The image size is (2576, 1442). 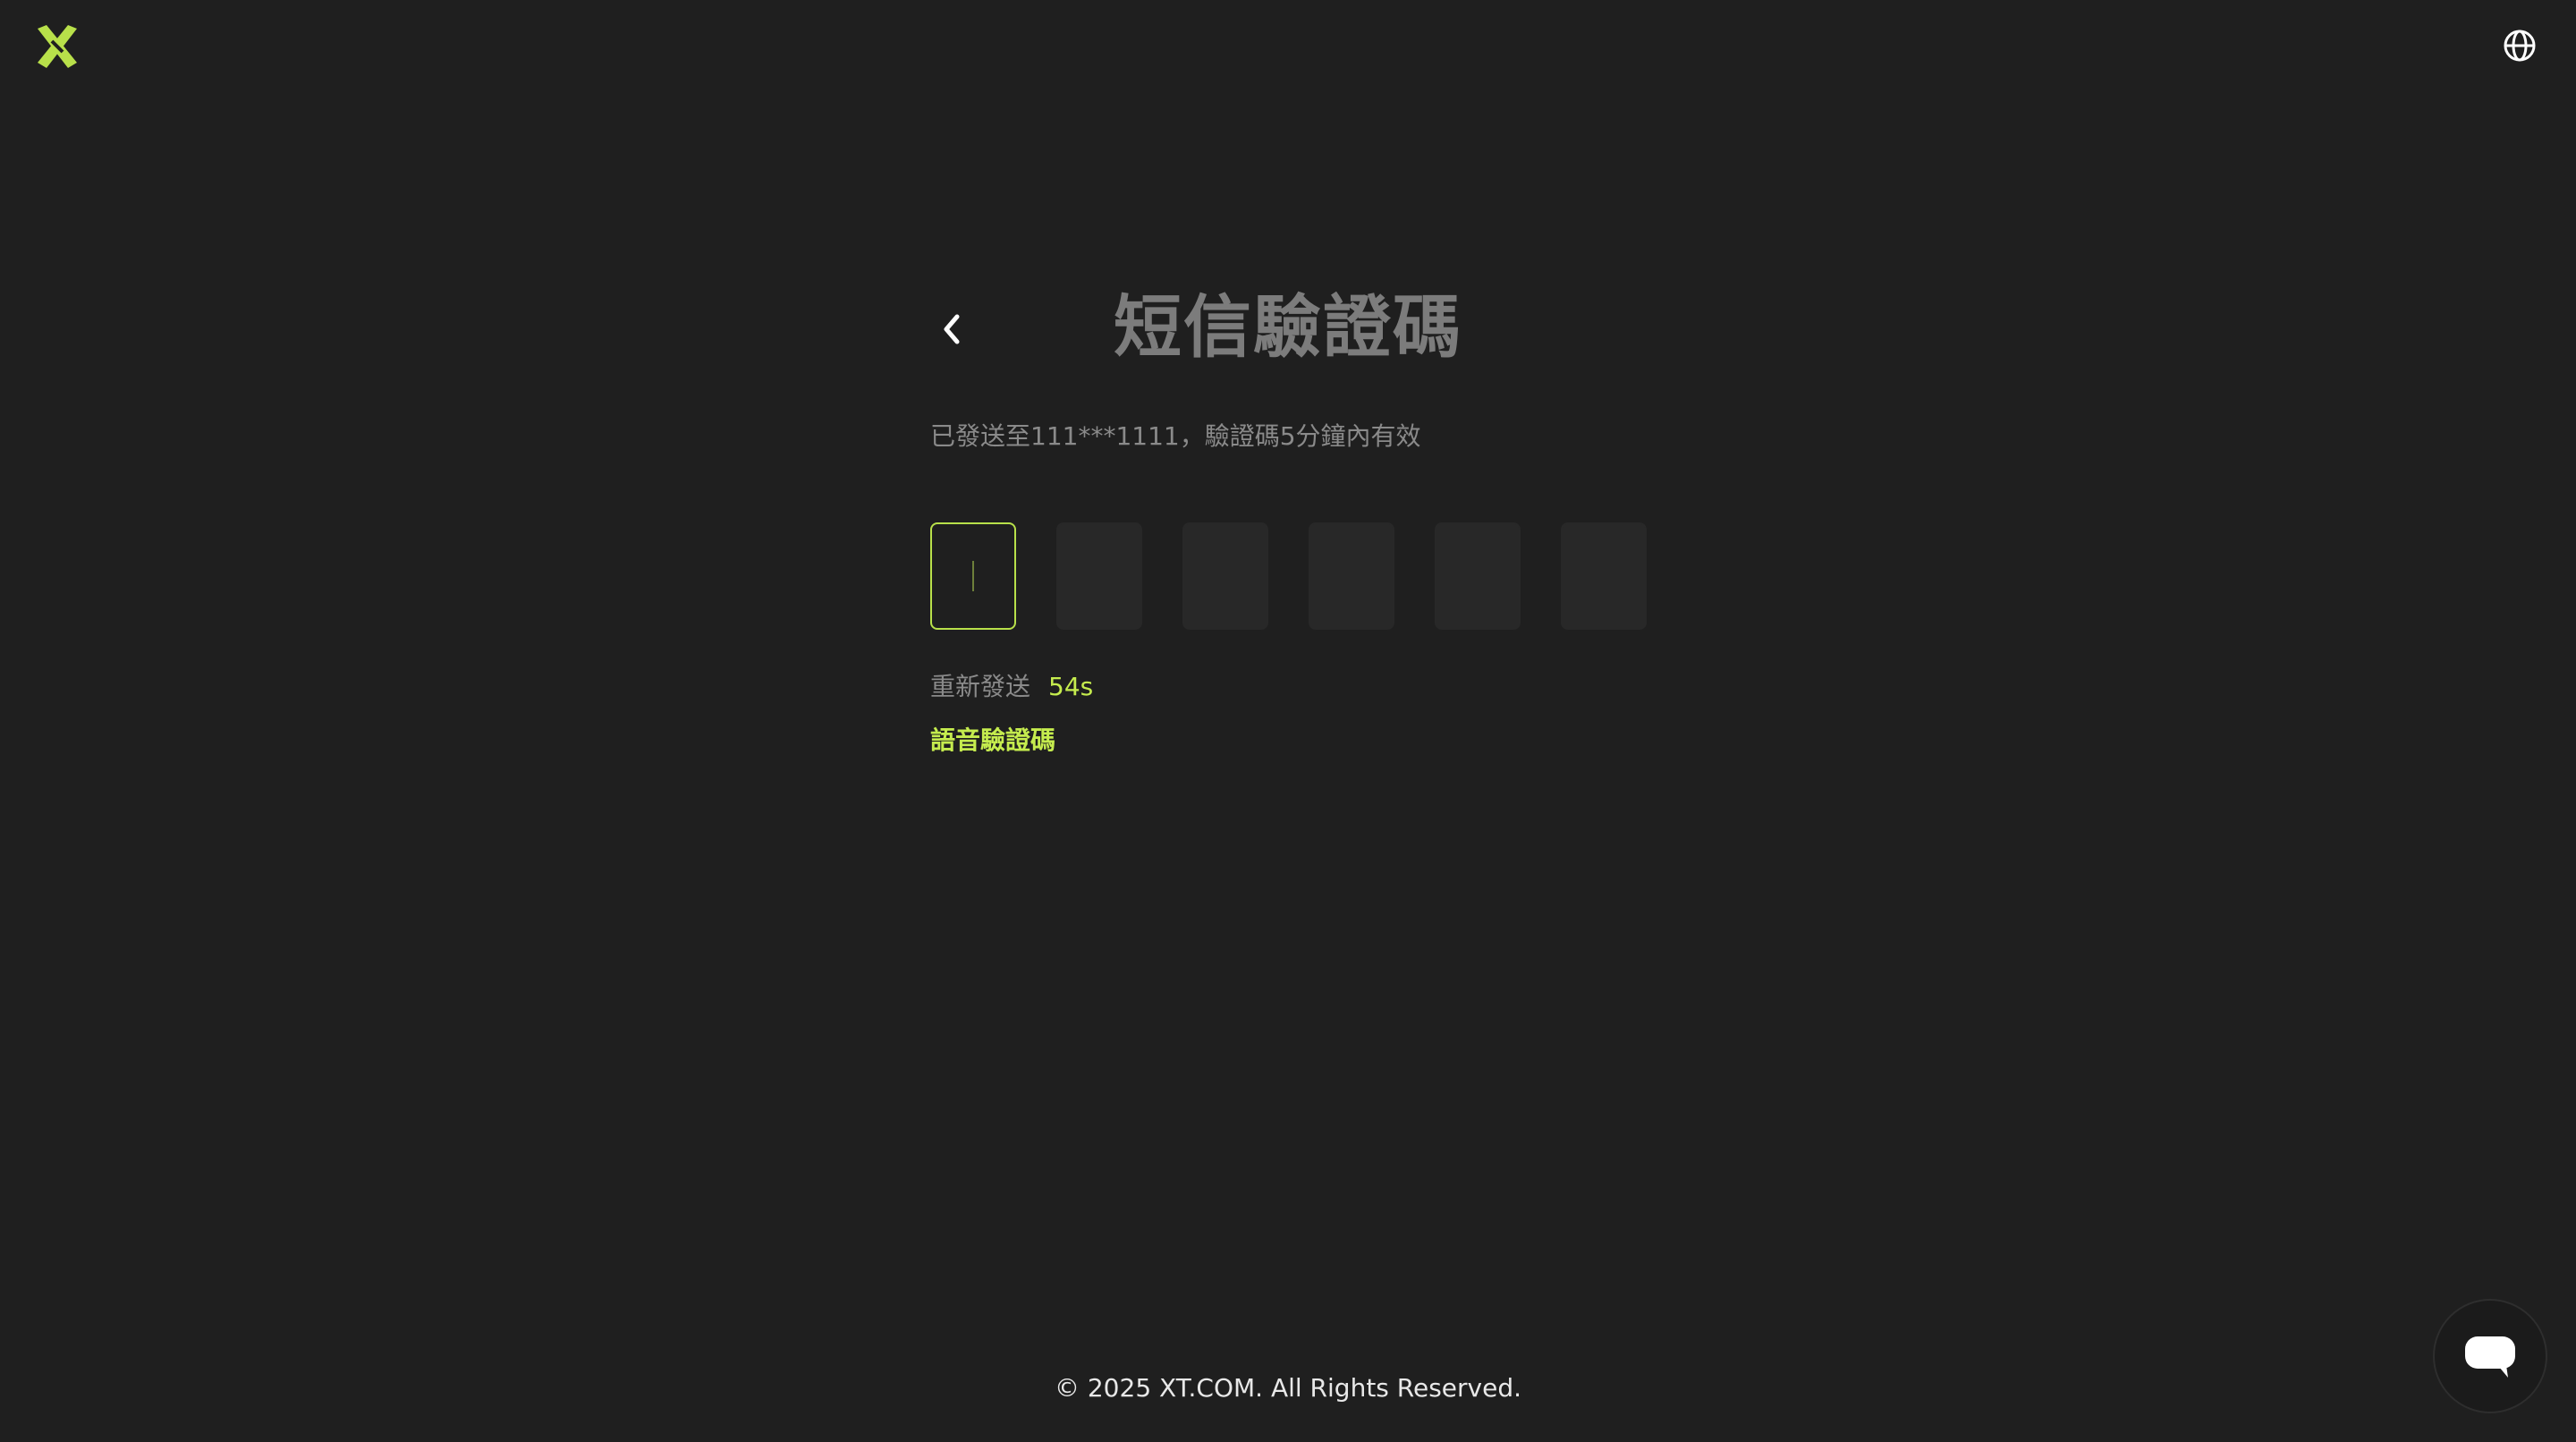 I want to click on support-chat-button, so click(x=2490, y=1356).